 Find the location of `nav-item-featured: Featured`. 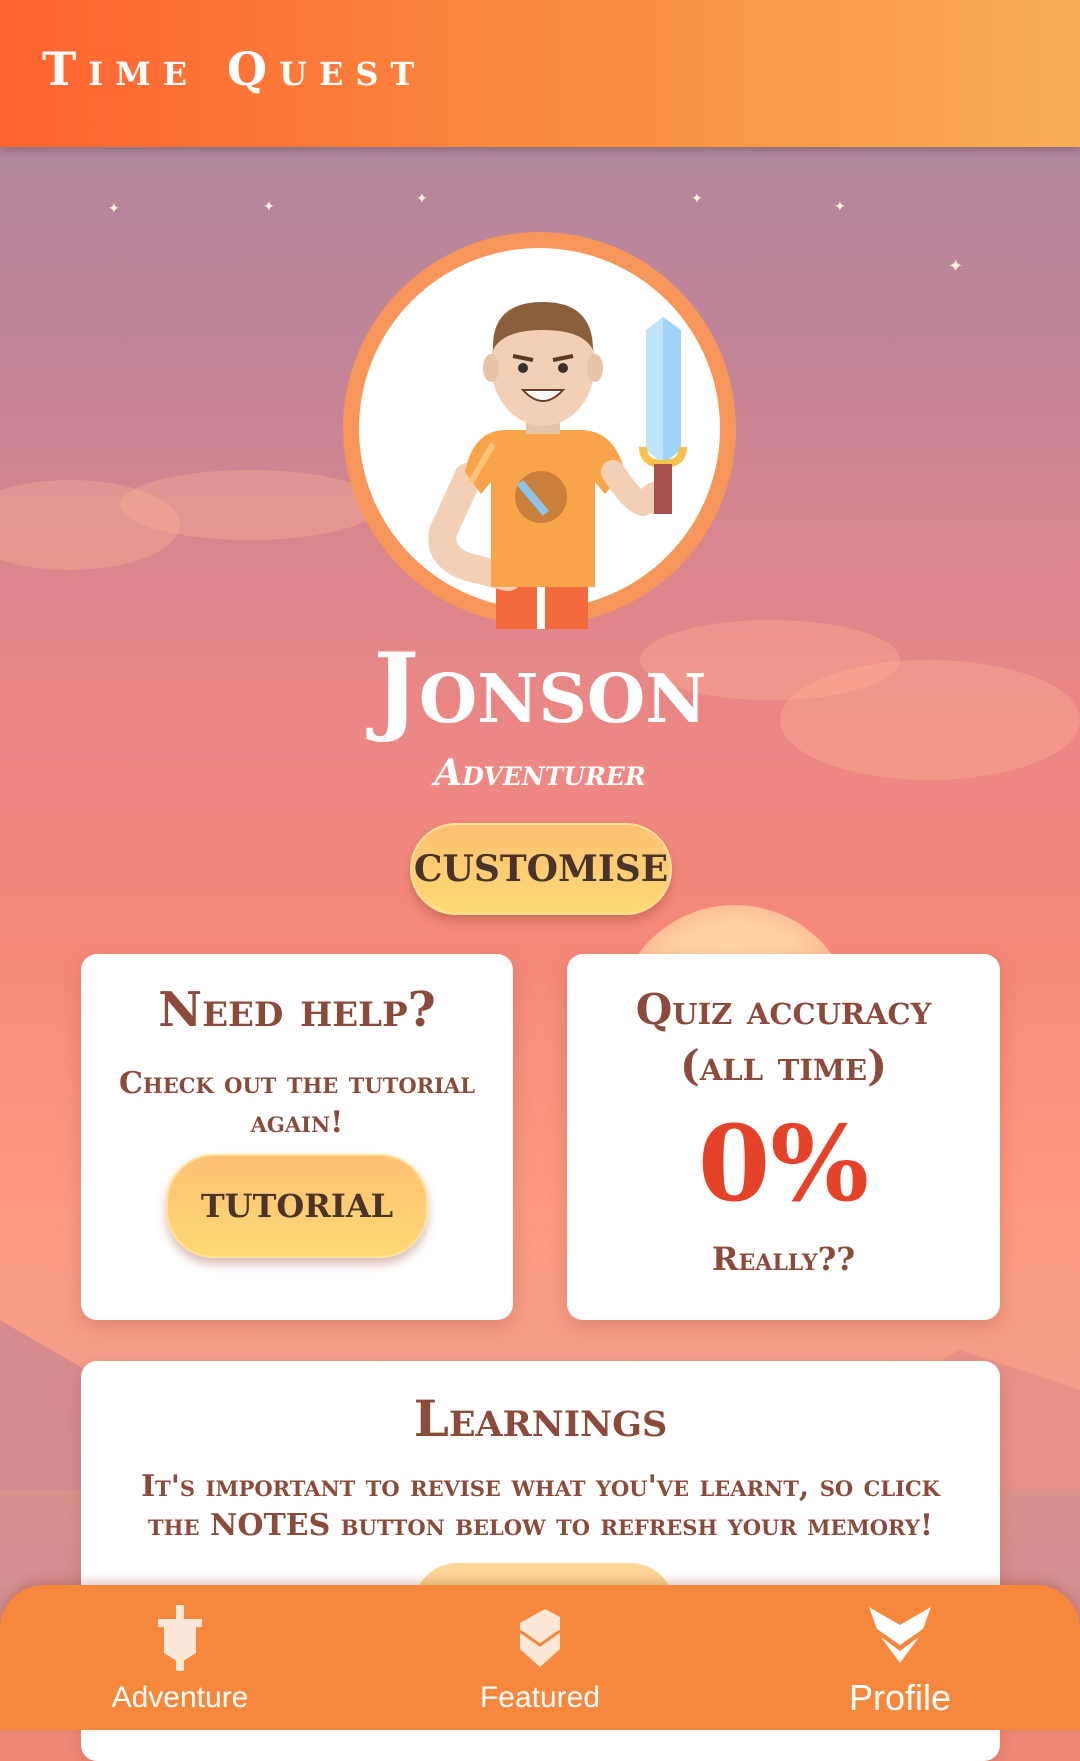

nav-item-featured: Featured is located at coordinates (540, 1657).